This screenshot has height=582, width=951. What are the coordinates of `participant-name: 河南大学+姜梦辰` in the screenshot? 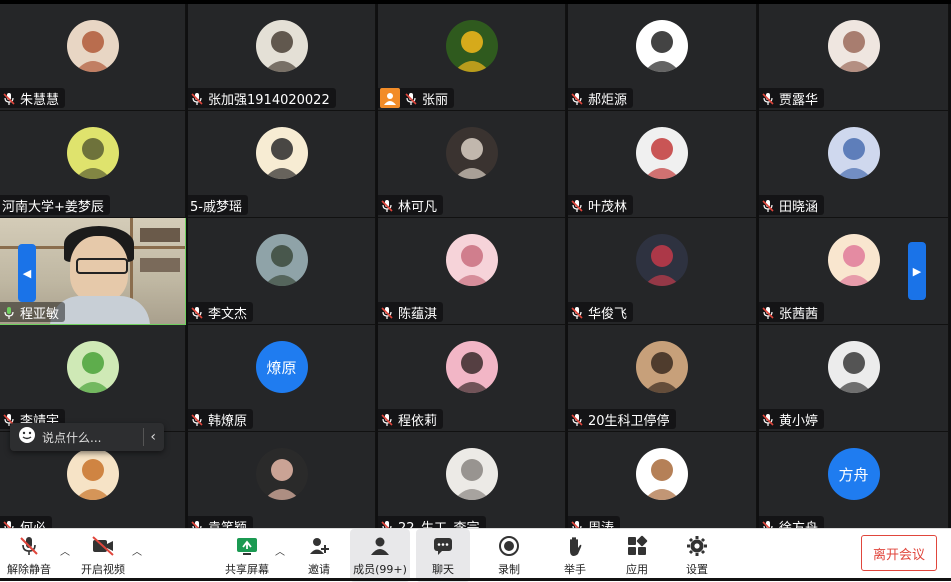 It's located at (53, 207).